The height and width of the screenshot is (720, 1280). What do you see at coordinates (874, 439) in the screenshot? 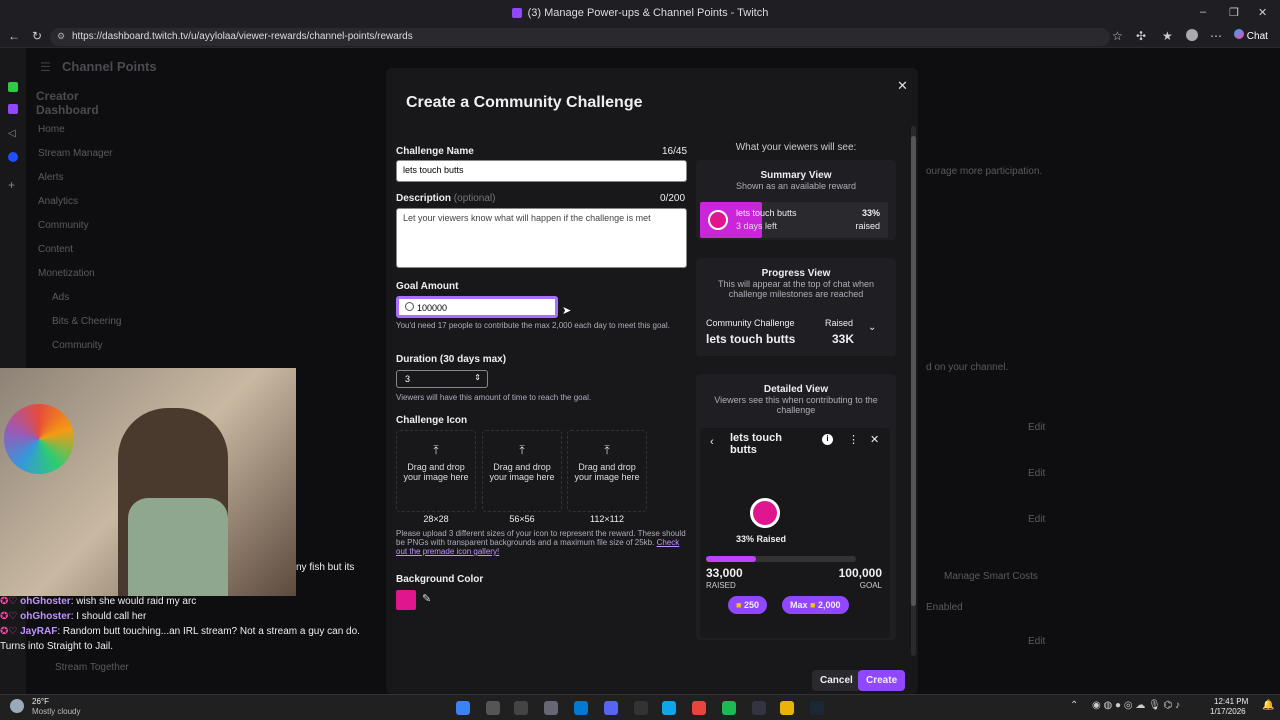
I see `close-detail-icon: ✕` at bounding box center [874, 439].